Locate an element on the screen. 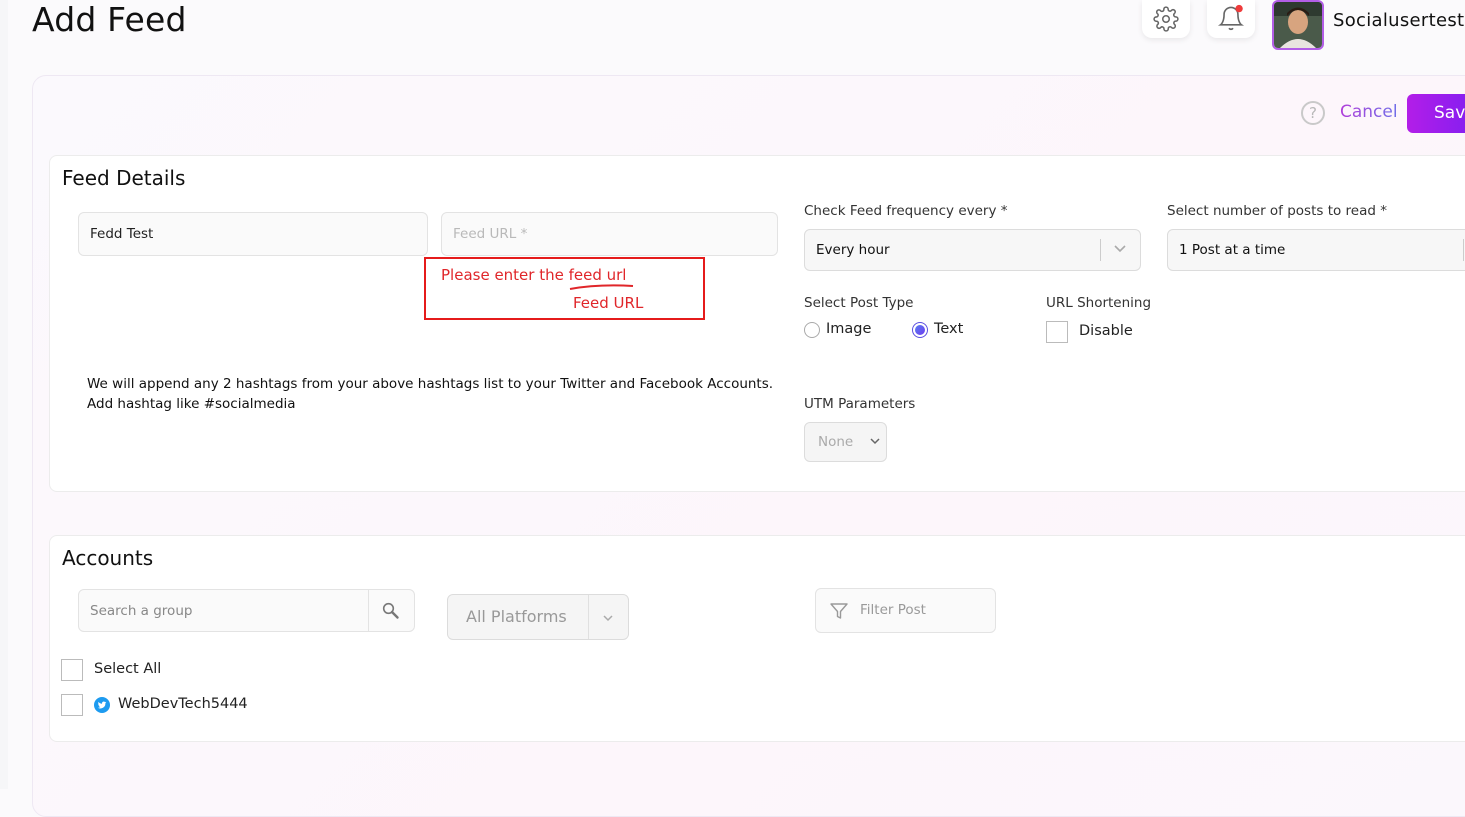 This screenshot has width=1465, height=817. user-avatar-image is located at coordinates (1298, 25).